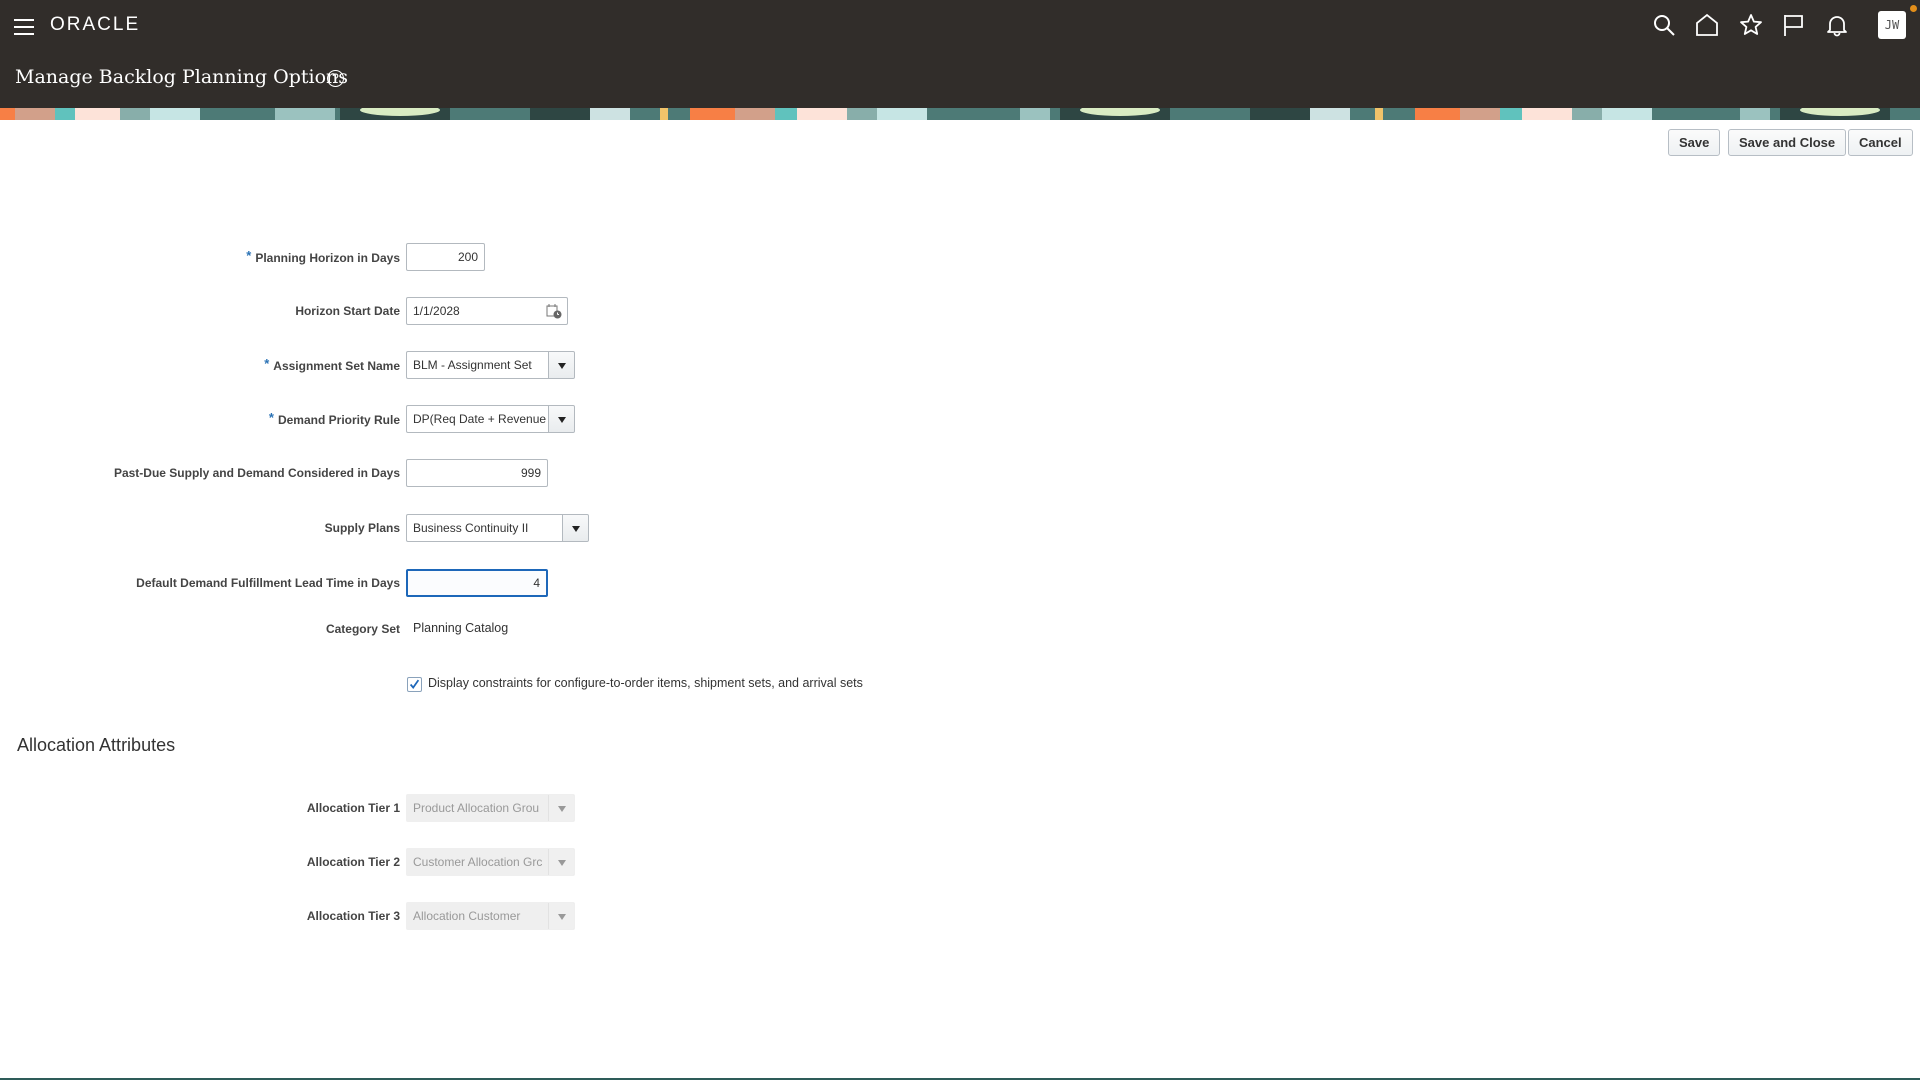  I want to click on decorative-banner, so click(960, 114).